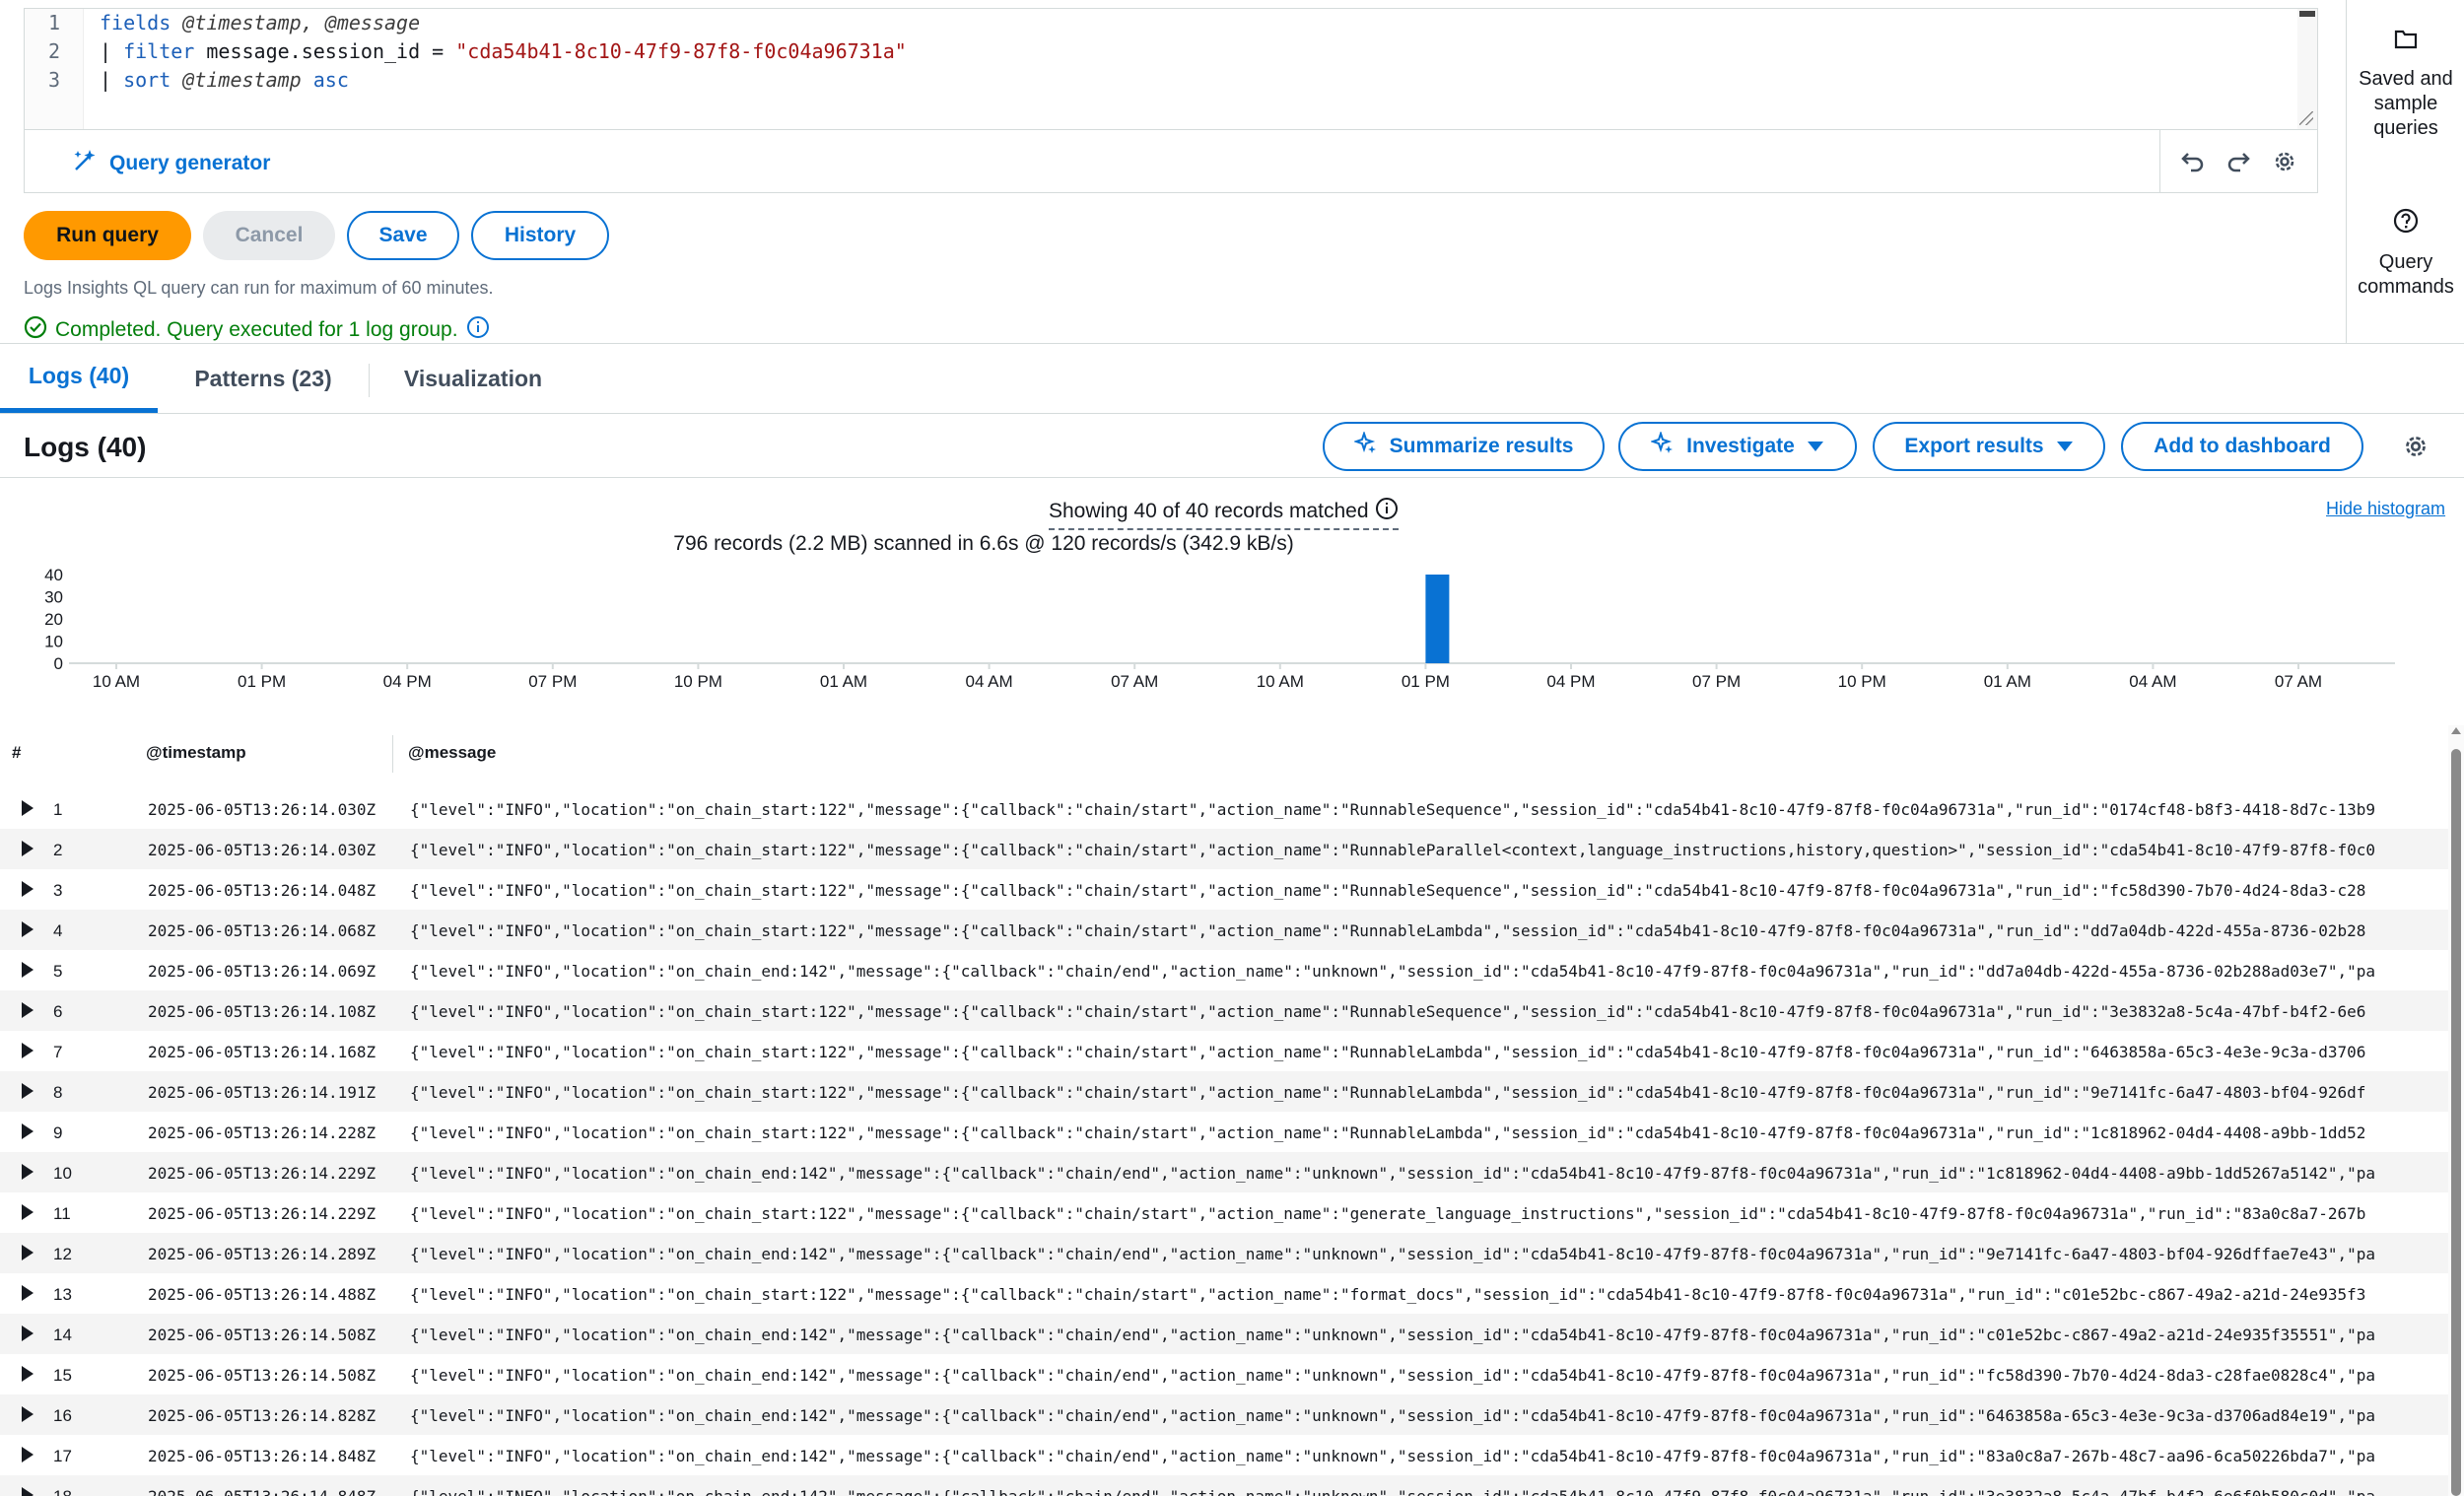 This screenshot has width=2464, height=1496. Describe the element at coordinates (135, 22) in the screenshot. I see `keyword: fields` at that location.